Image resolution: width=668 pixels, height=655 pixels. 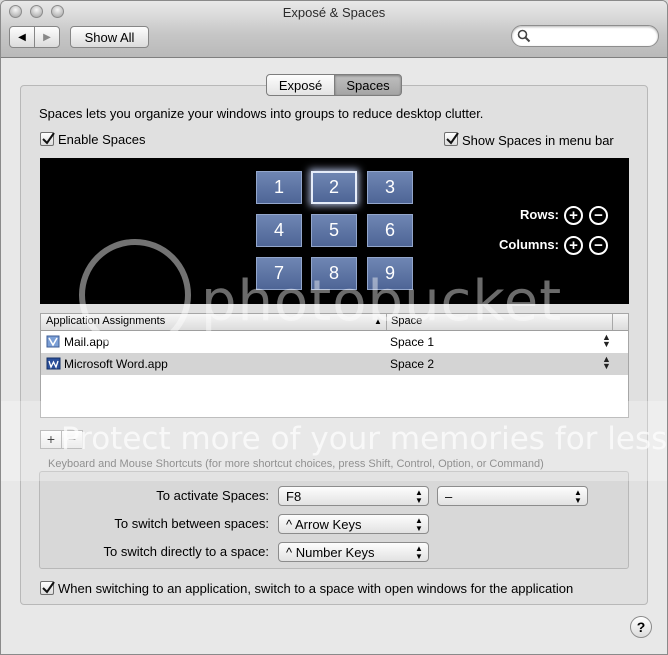 I want to click on columns-label: Columns:, so click(x=529, y=244).